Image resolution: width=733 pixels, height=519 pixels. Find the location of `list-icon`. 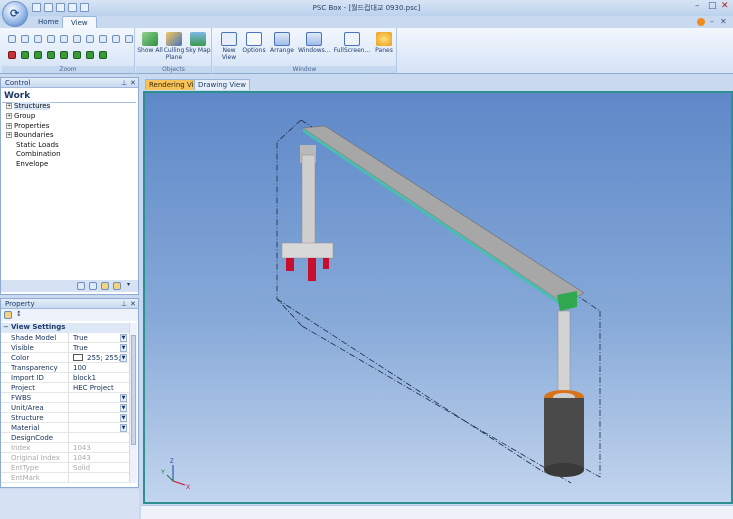

list-icon is located at coordinates (93, 286).